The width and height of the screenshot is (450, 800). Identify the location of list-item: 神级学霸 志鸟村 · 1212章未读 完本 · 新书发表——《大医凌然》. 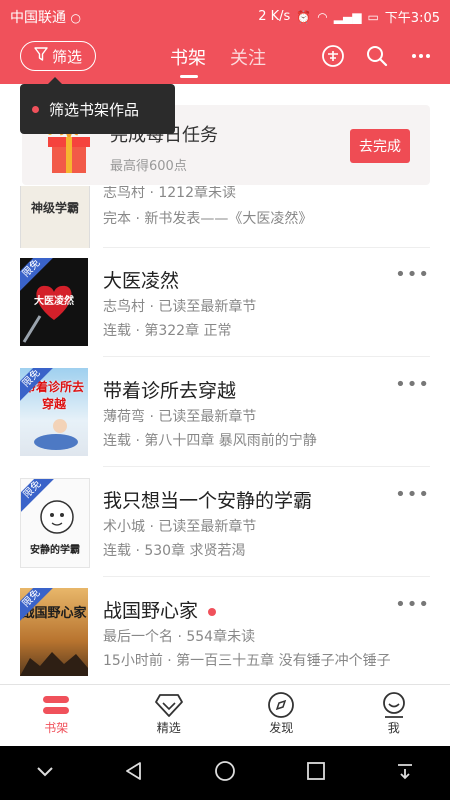
(225, 217).